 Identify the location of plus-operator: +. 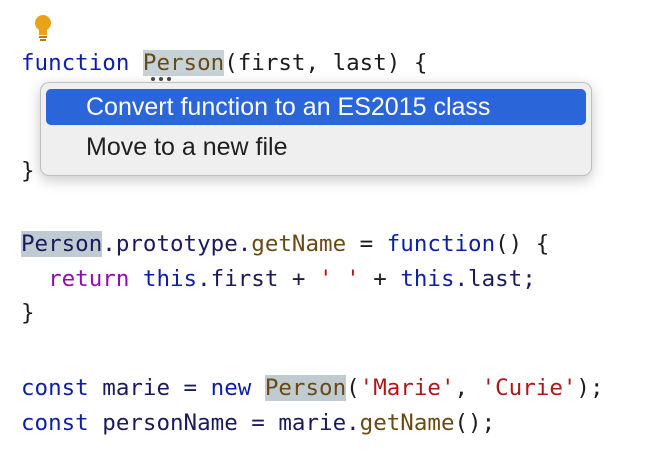
(380, 279).